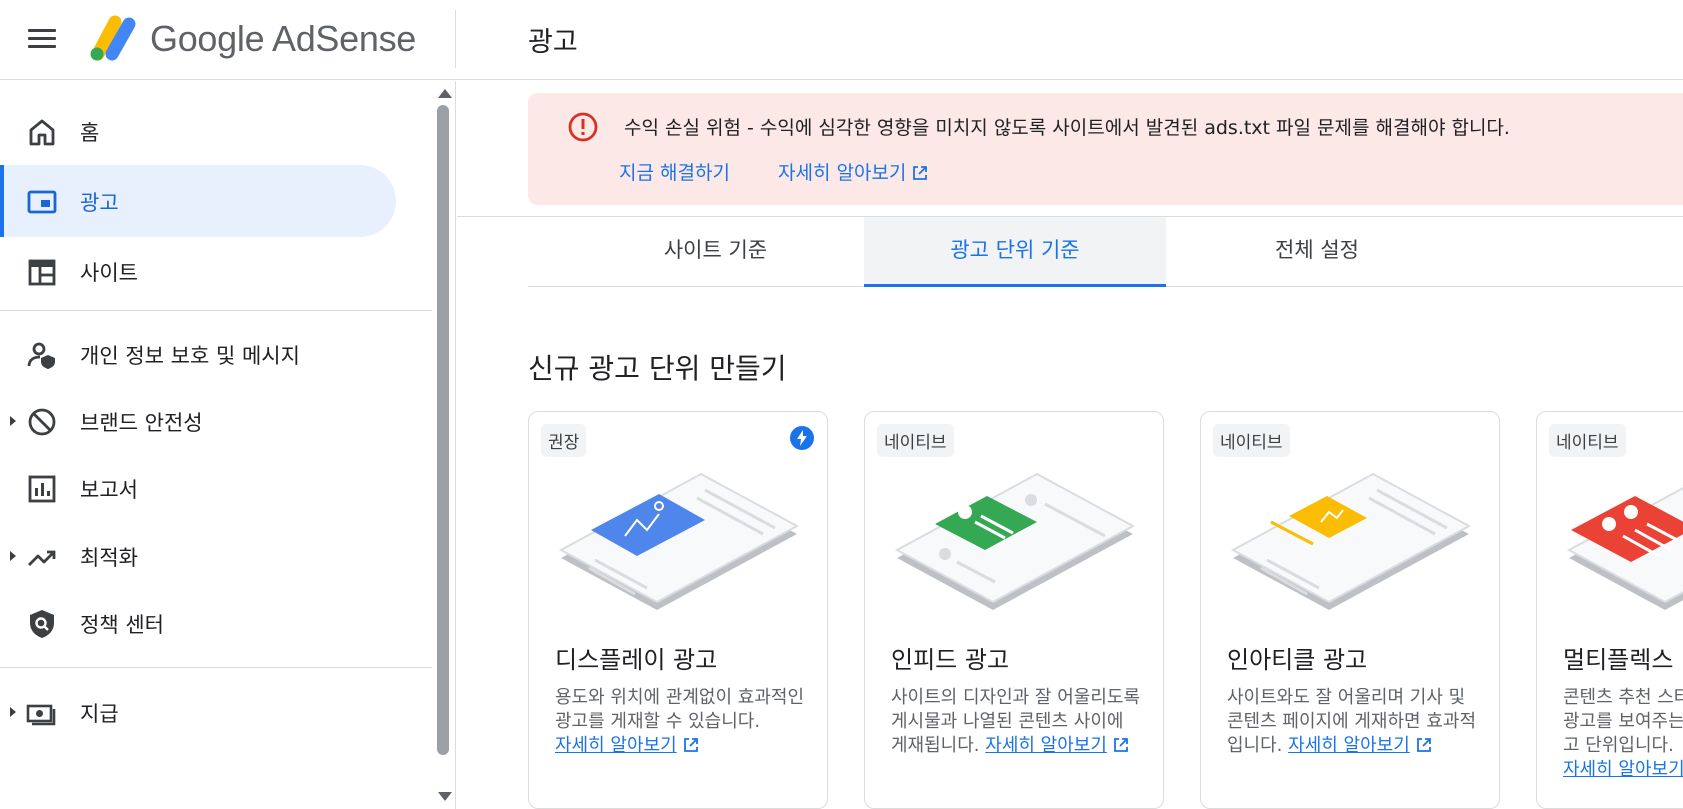 The height and width of the screenshot is (809, 1683). I want to click on sidebar-item-brand-safety: 브랜드 안전성, so click(198, 421).